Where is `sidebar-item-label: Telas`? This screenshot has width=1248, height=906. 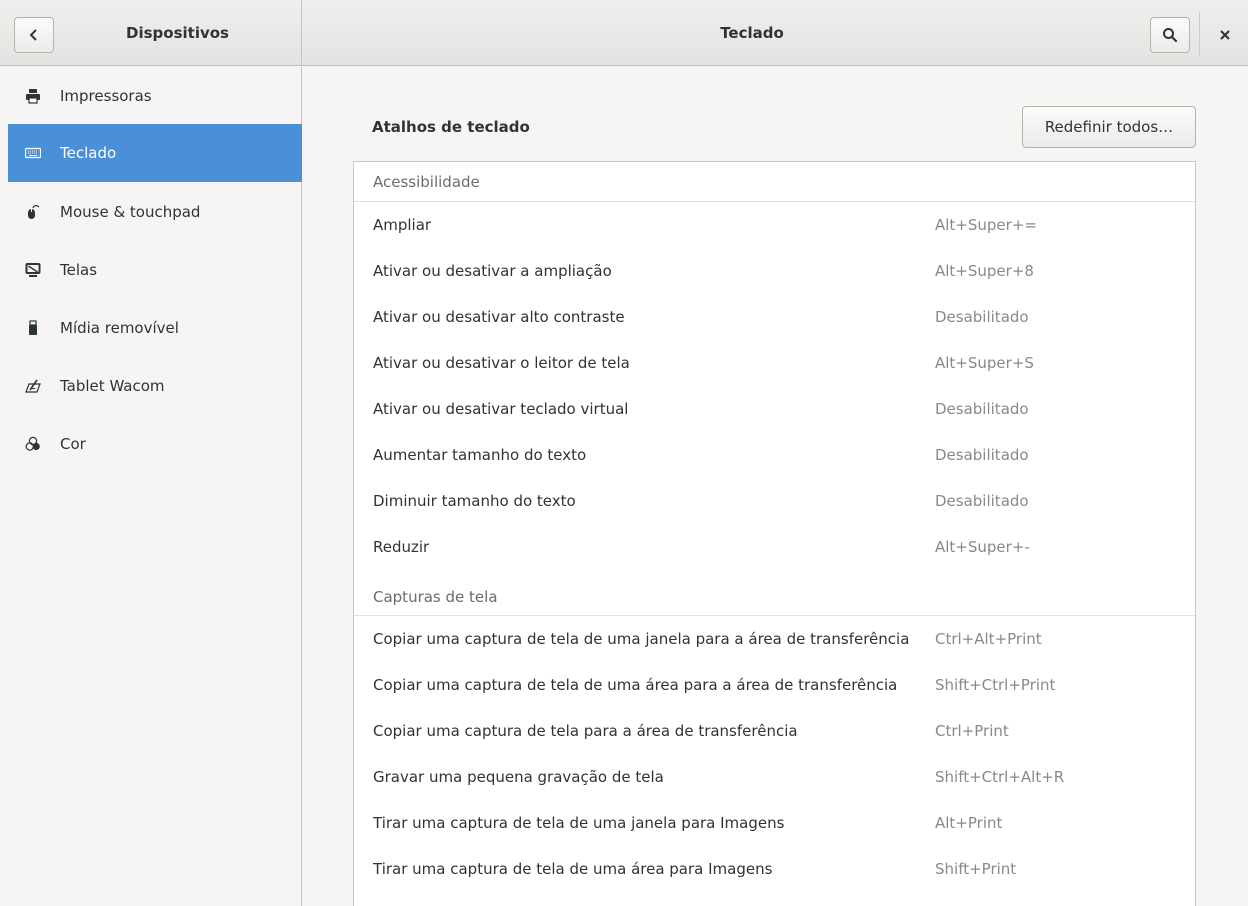 sidebar-item-label: Telas is located at coordinates (79, 270).